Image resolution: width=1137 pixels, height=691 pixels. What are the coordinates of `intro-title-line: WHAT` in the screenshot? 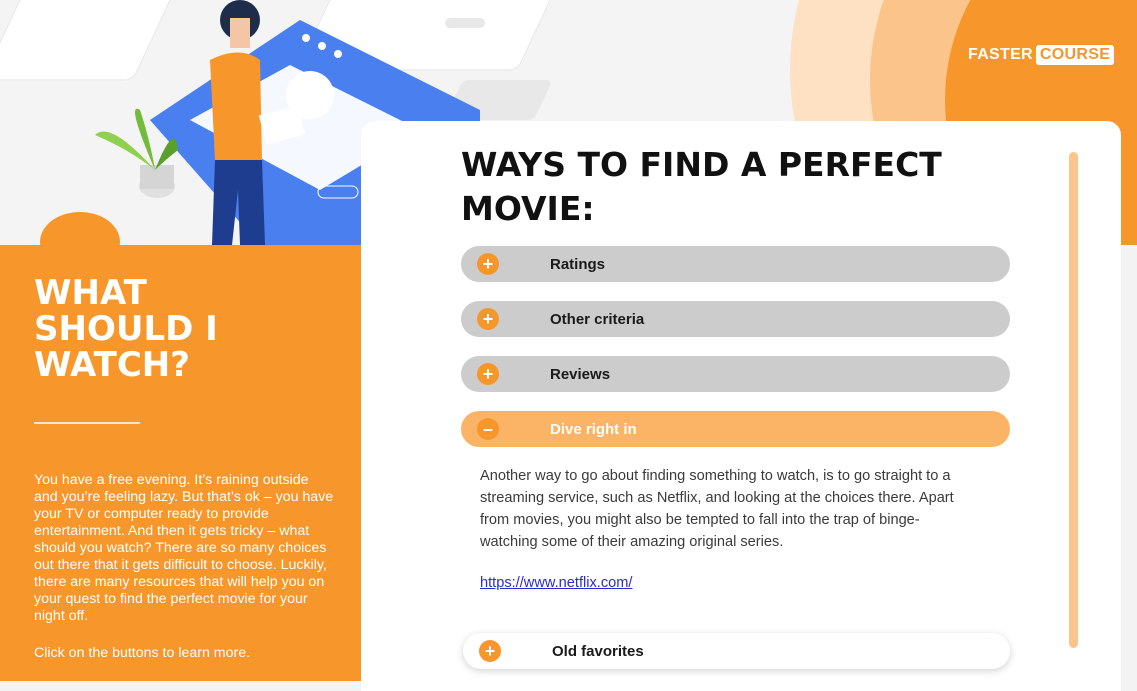 It's located at (90, 293).